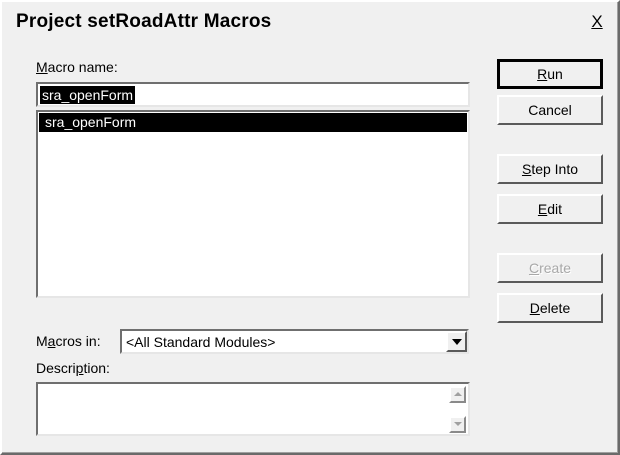 This screenshot has width=620, height=455. I want to click on edit-button: Edit, so click(550, 209).